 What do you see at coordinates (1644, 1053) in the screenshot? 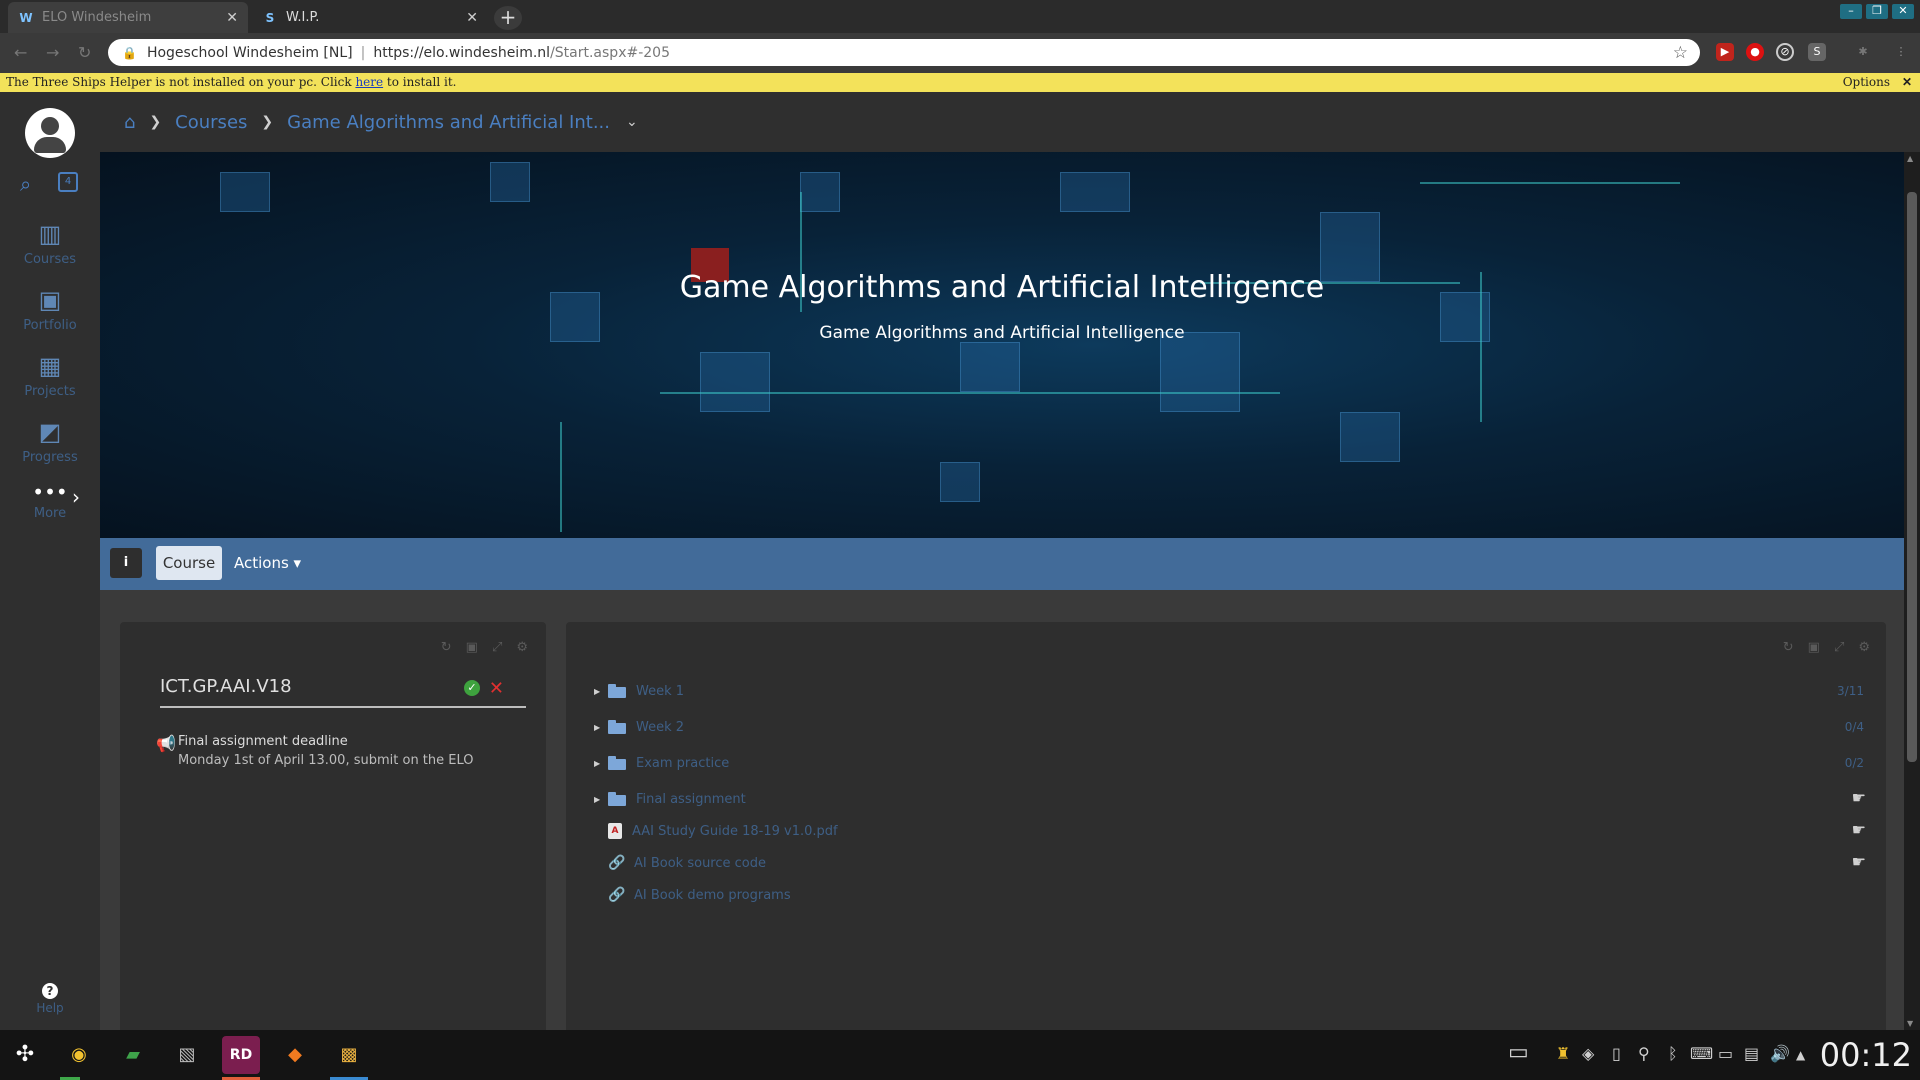
I see `steam-tray-icon: ⚲` at bounding box center [1644, 1053].